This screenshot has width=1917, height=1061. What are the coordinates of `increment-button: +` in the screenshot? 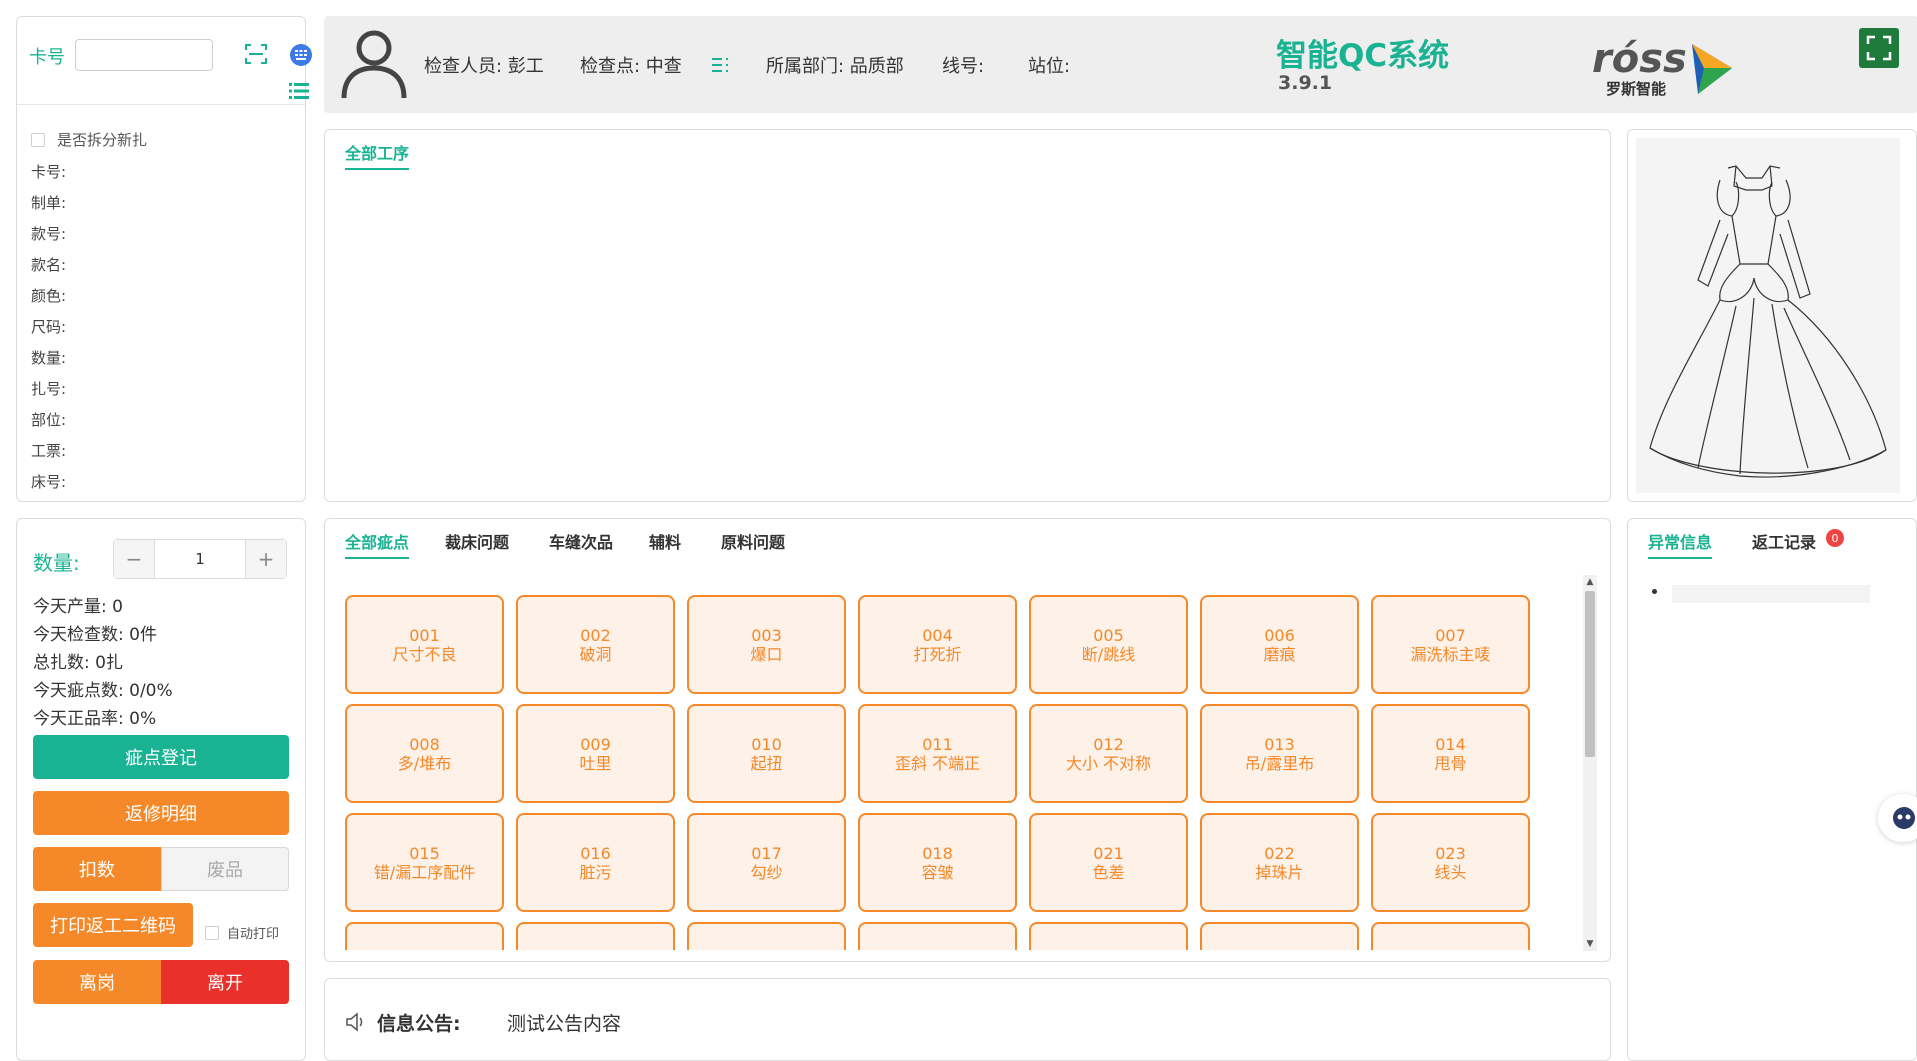 It's located at (266, 559).